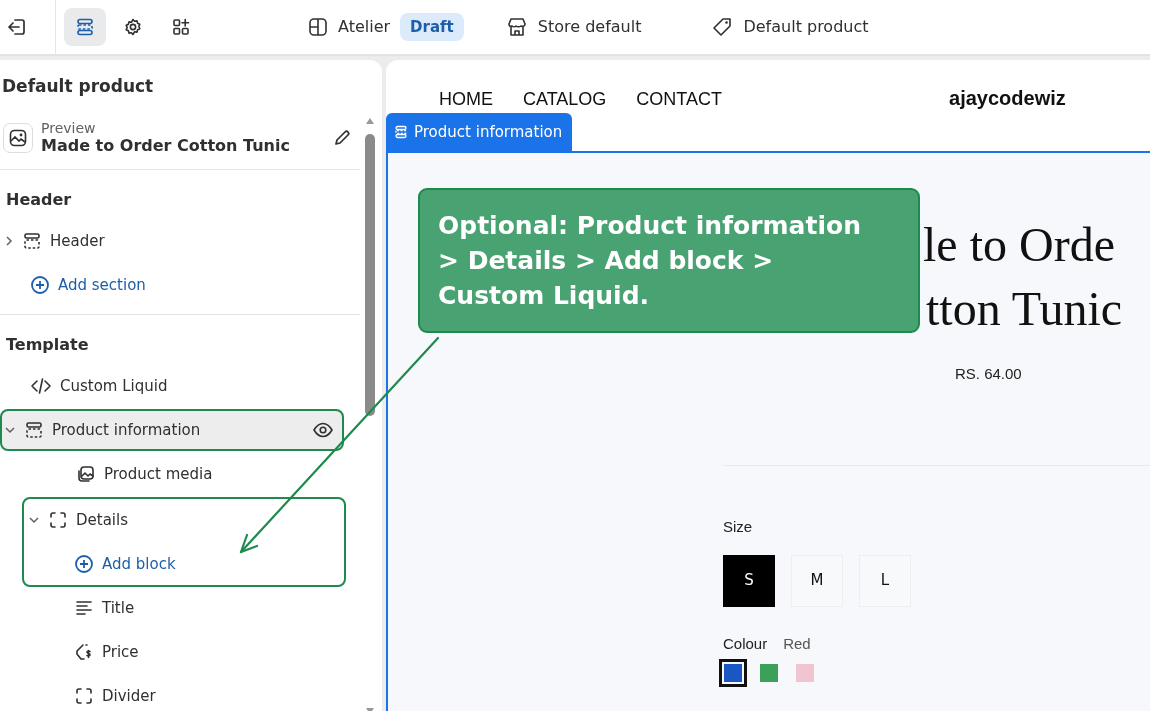 The image size is (1150, 711). Describe the element at coordinates (18, 137) in the screenshot. I see `image-icon` at that location.